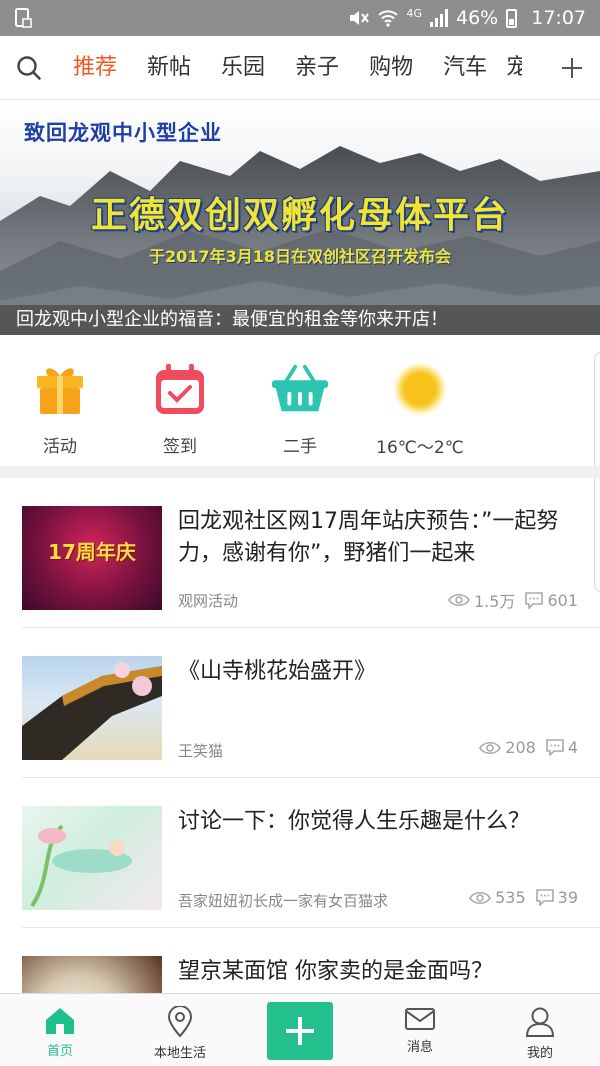 The height and width of the screenshot is (1066, 600). Describe the element at coordinates (23, 18) in the screenshot. I see `sim-notification-icon` at that location.